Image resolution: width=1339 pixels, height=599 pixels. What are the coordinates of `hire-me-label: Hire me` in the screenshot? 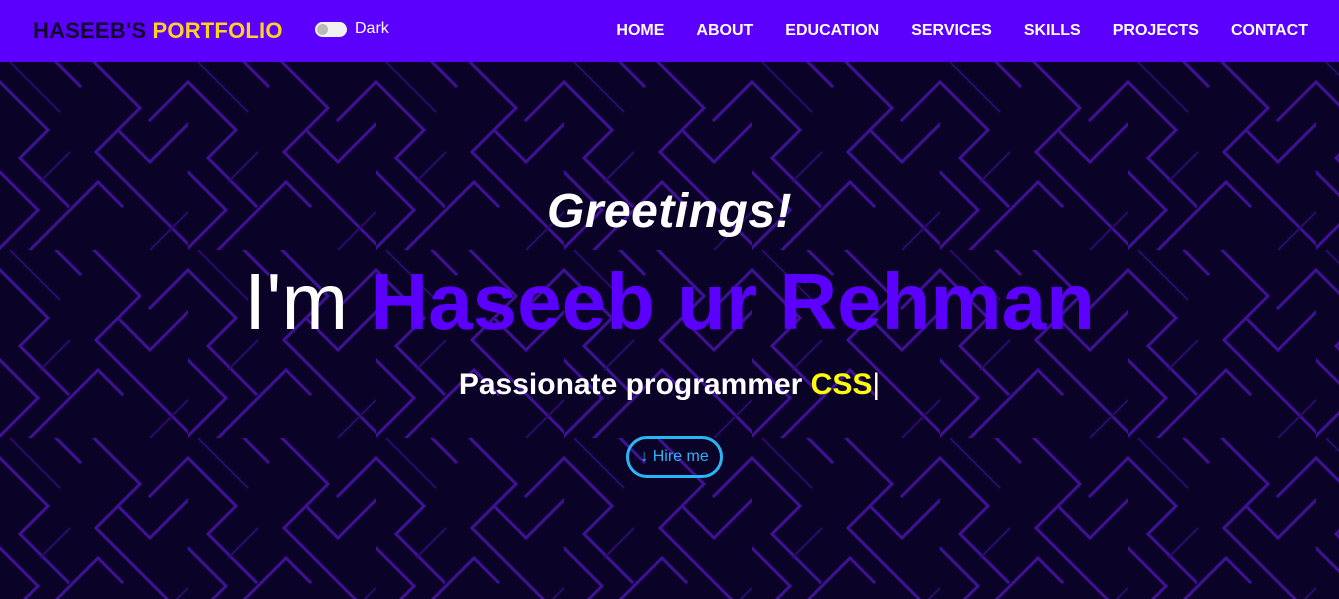 It's located at (680, 456).